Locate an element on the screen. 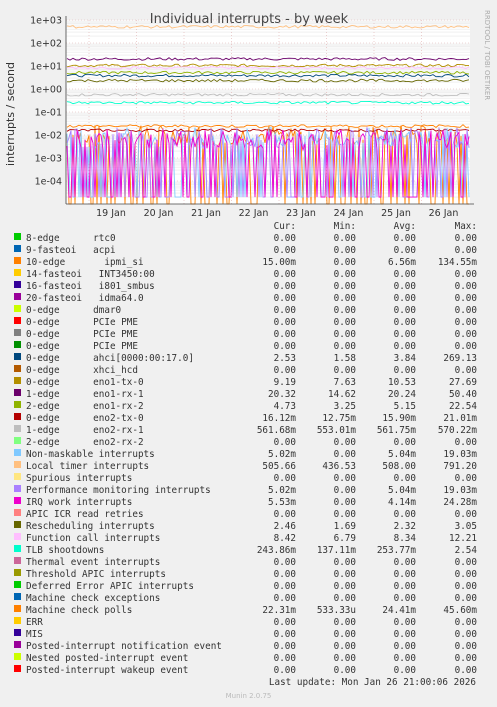  legend-row: 1-edge eno1-rx-1 20.32 14.62 20.24 50.40 is located at coordinates (248, 395).